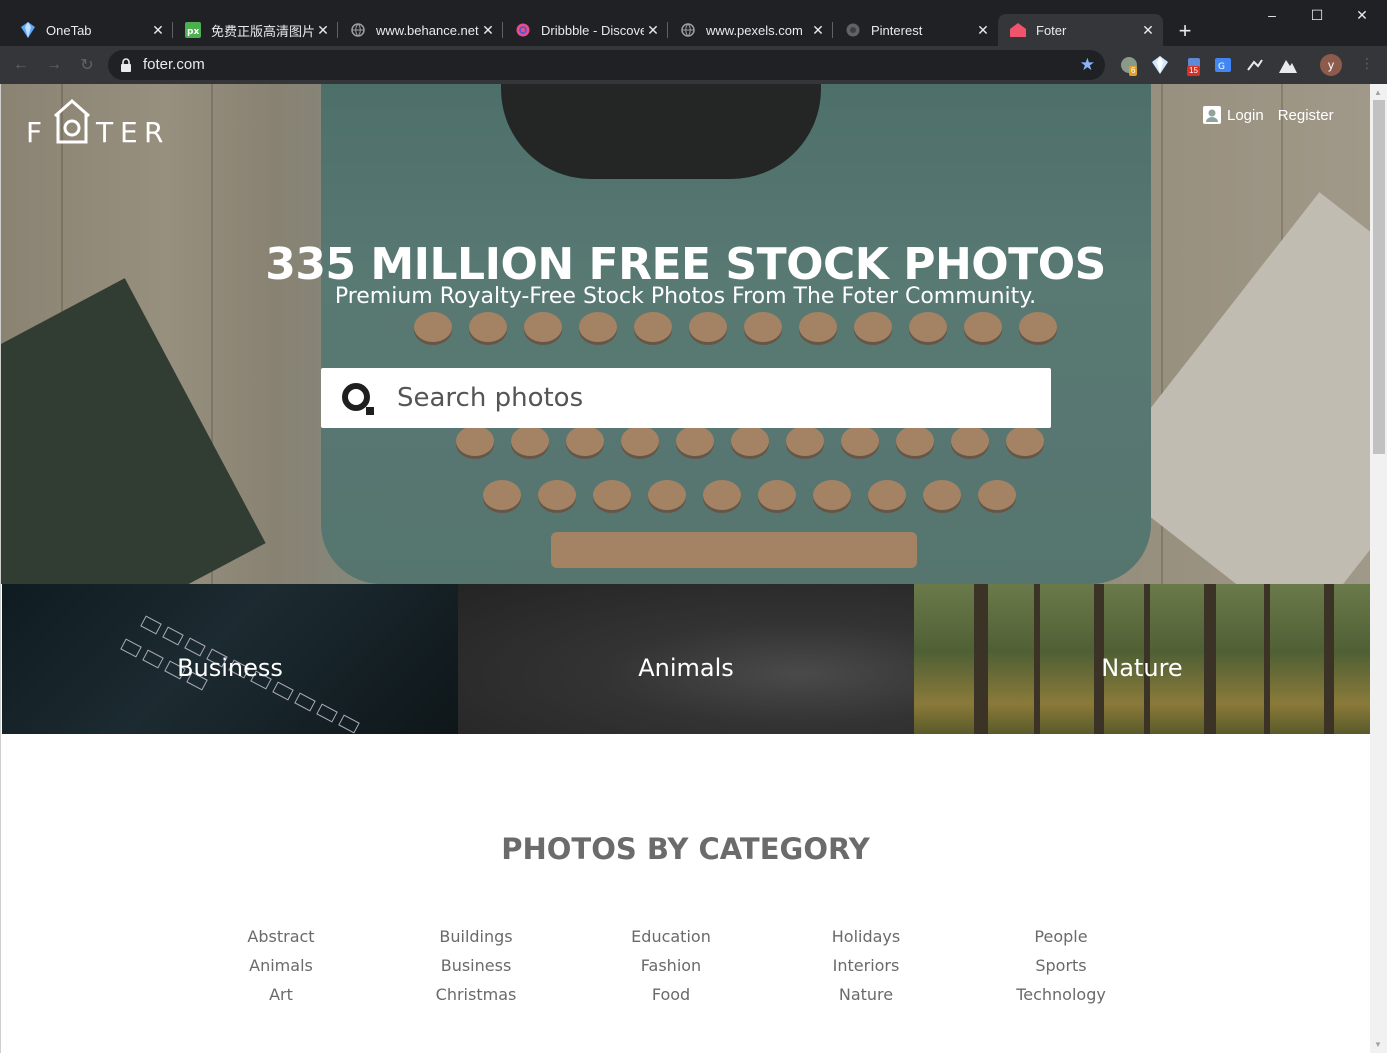 The width and height of the screenshot is (1387, 1053). Describe the element at coordinates (1061, 936) in the screenshot. I see `category-link: People` at that location.